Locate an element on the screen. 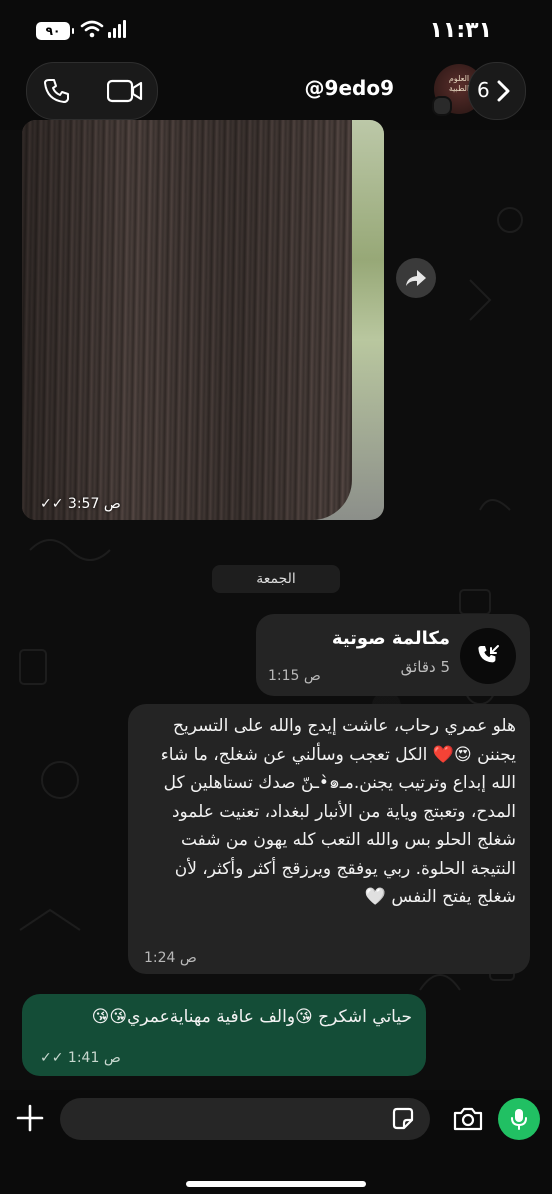  status-time: ١١:٣١ is located at coordinates (460, 30).